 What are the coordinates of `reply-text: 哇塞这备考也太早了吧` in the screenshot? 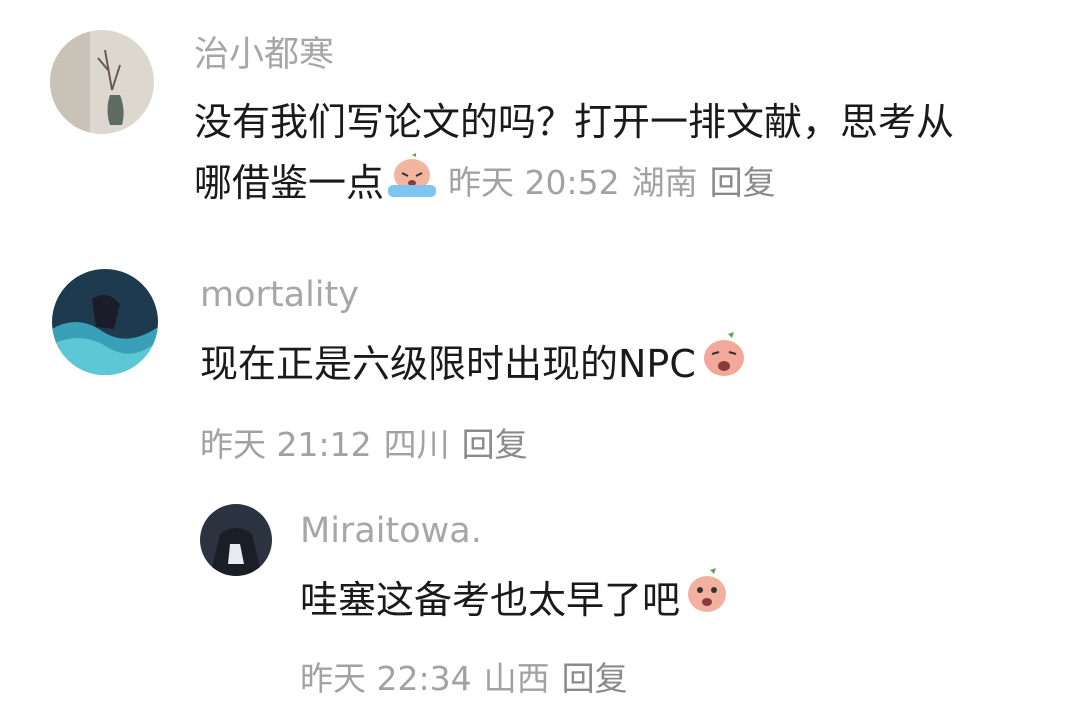 It's located at (516, 600).